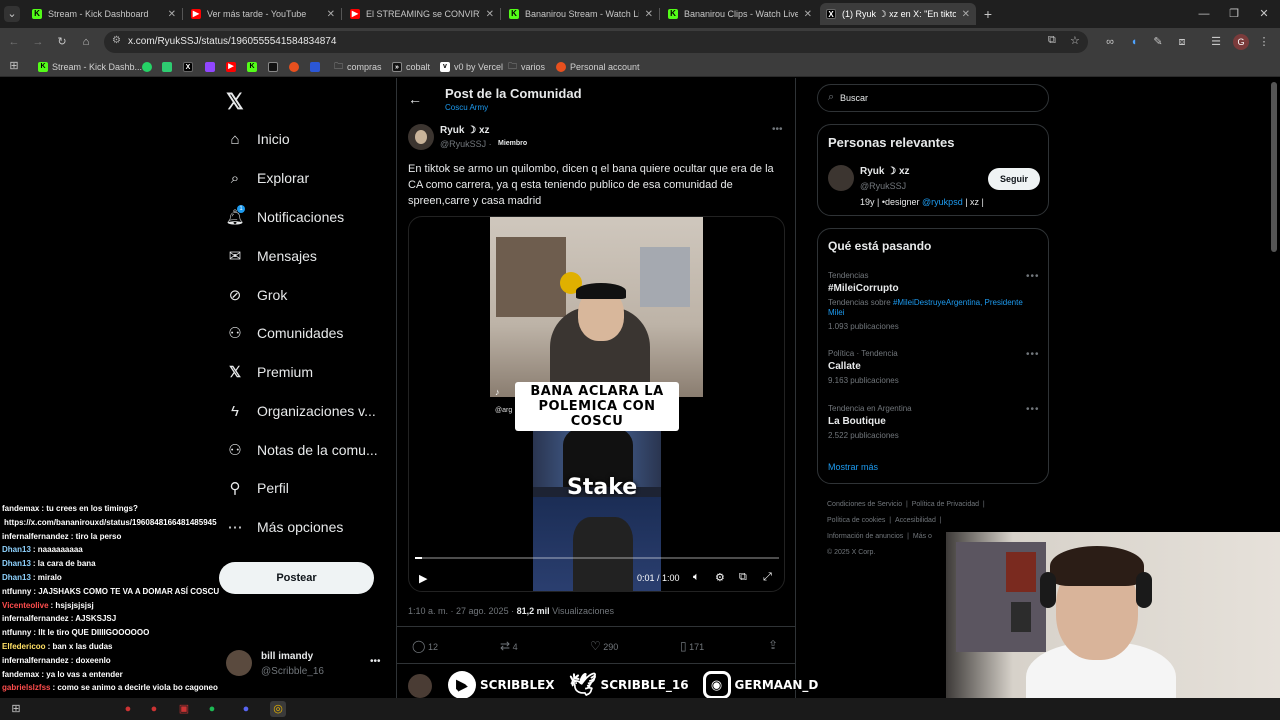 This screenshot has width=1280, height=720. What do you see at coordinates (358, 67) in the screenshot?
I see `bookmark-folder-compras: 🗀 compras` at bounding box center [358, 67].